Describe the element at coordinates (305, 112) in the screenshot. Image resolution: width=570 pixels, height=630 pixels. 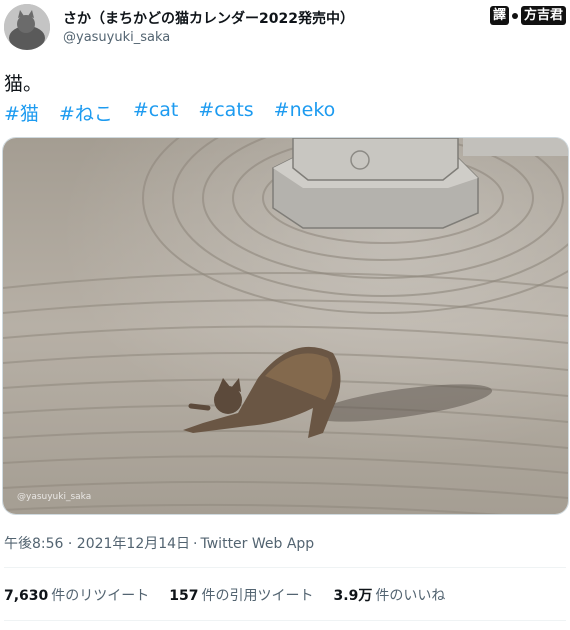
I see `hashtag-link: #neko` at that location.